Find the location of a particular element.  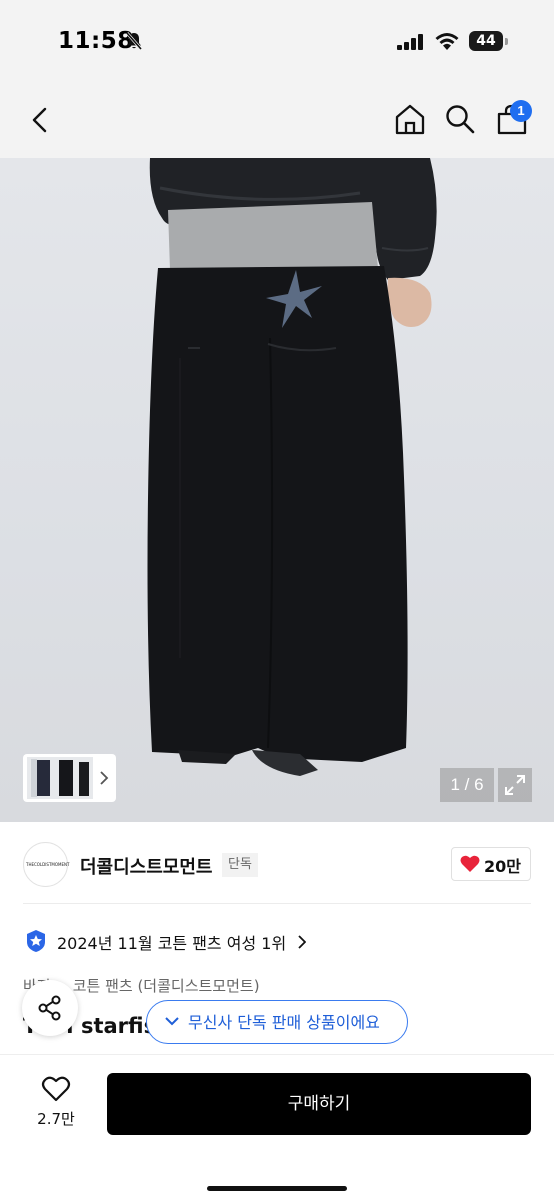

battery-indicator: 44 is located at coordinates (489, 41).